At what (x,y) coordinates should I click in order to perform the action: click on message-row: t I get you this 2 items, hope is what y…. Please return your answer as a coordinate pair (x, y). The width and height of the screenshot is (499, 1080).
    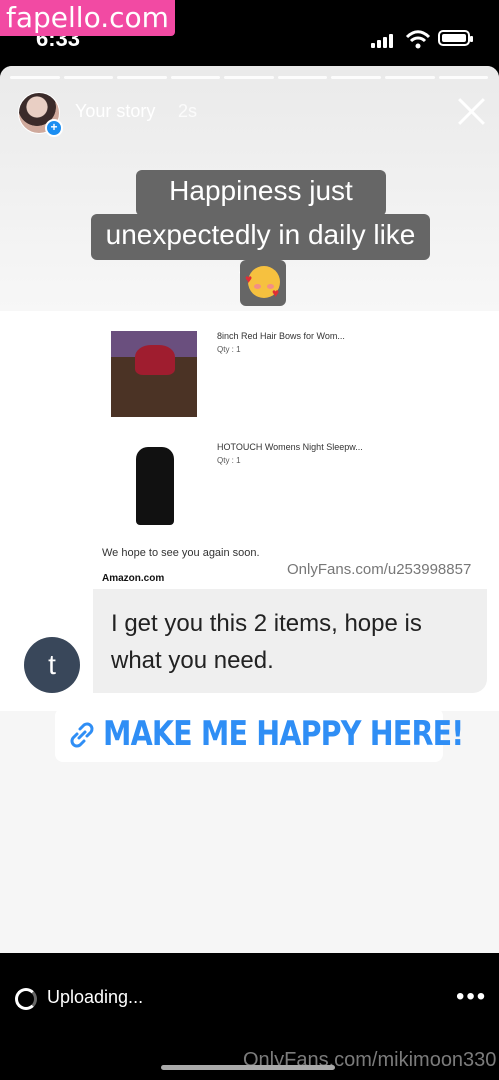
    Looking at the image, I should click on (249, 650).